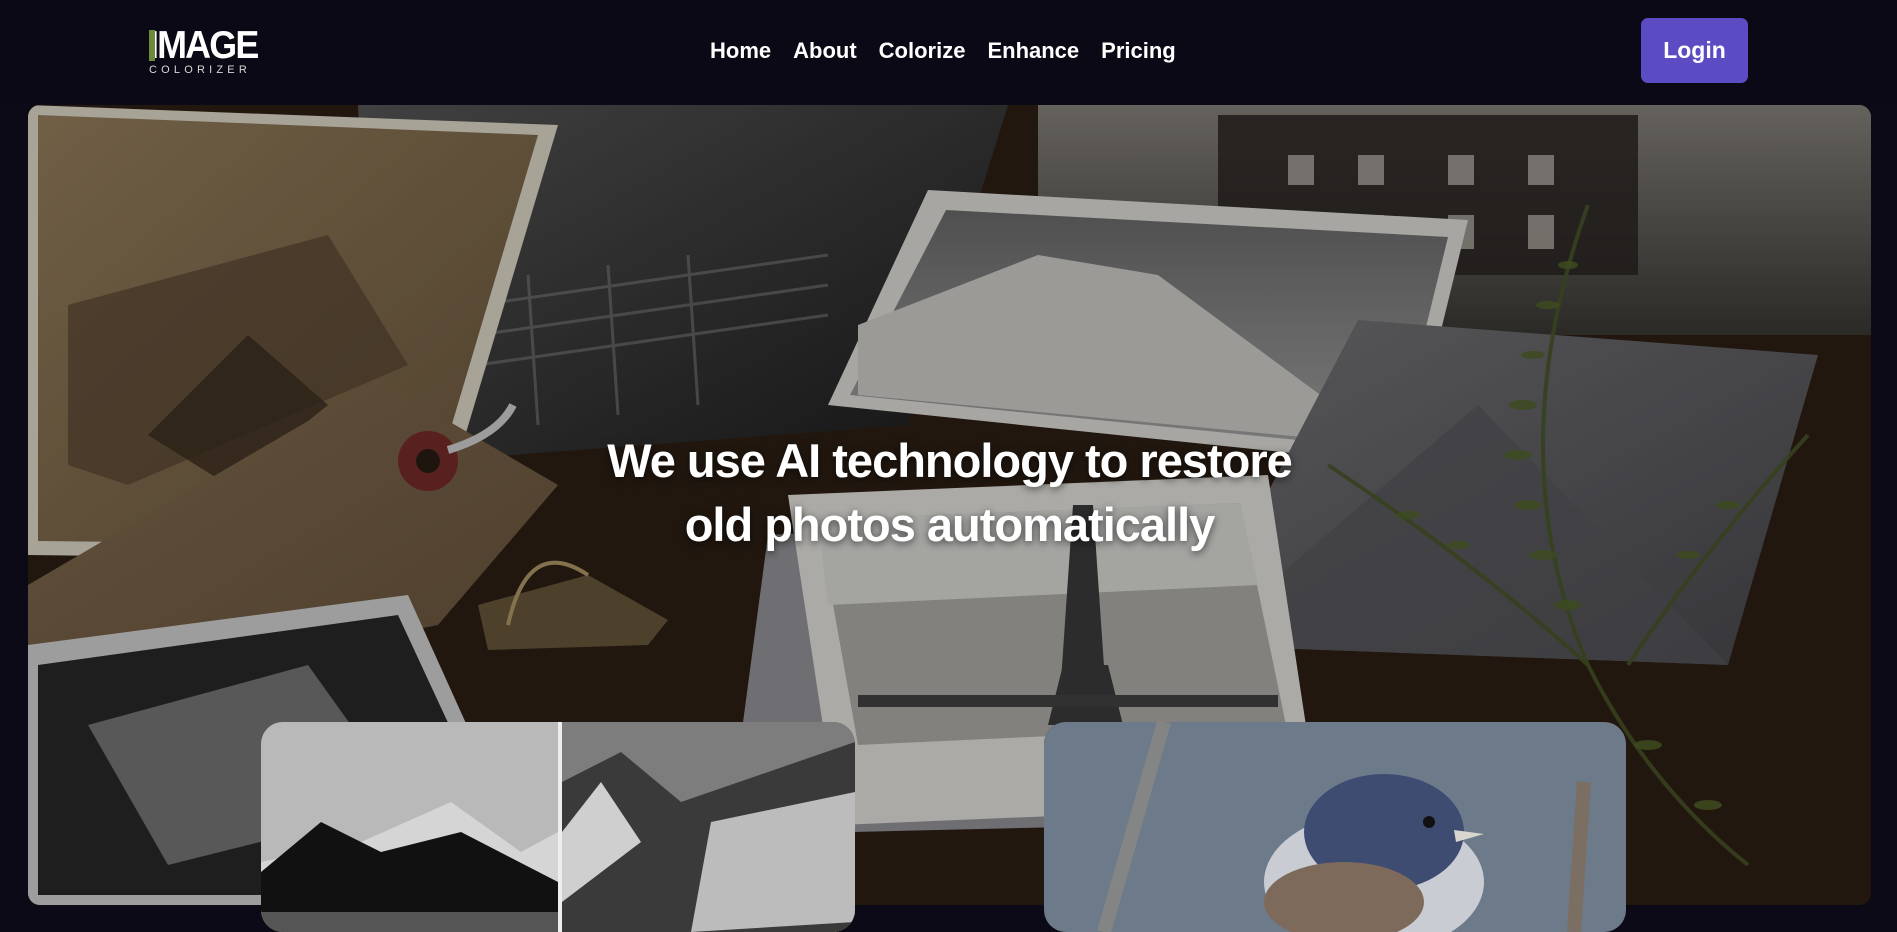 The width and height of the screenshot is (1897, 932). I want to click on bird-photo-image, so click(1335, 827).